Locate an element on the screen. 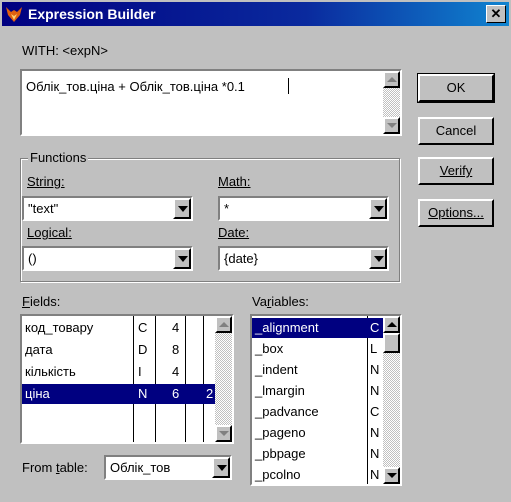 The height and width of the screenshot is (502, 511). from-table-dropdown: Облік_тов is located at coordinates (168, 467).